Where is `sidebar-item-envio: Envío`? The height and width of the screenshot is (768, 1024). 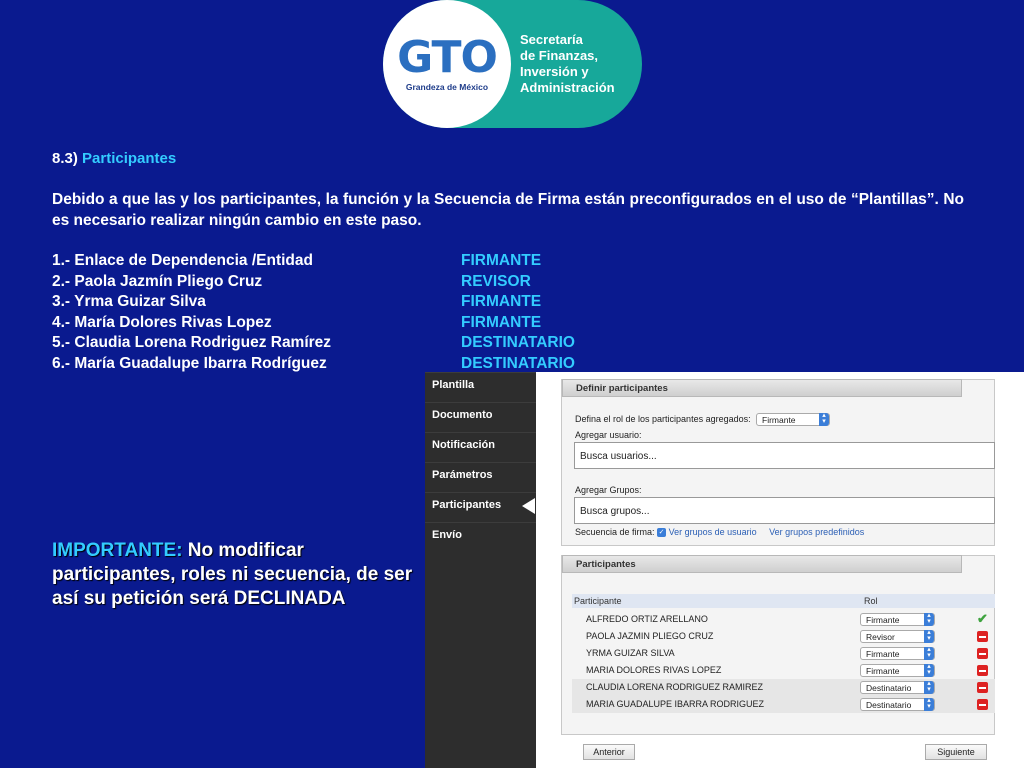 sidebar-item-envio: Envío is located at coordinates (480, 537).